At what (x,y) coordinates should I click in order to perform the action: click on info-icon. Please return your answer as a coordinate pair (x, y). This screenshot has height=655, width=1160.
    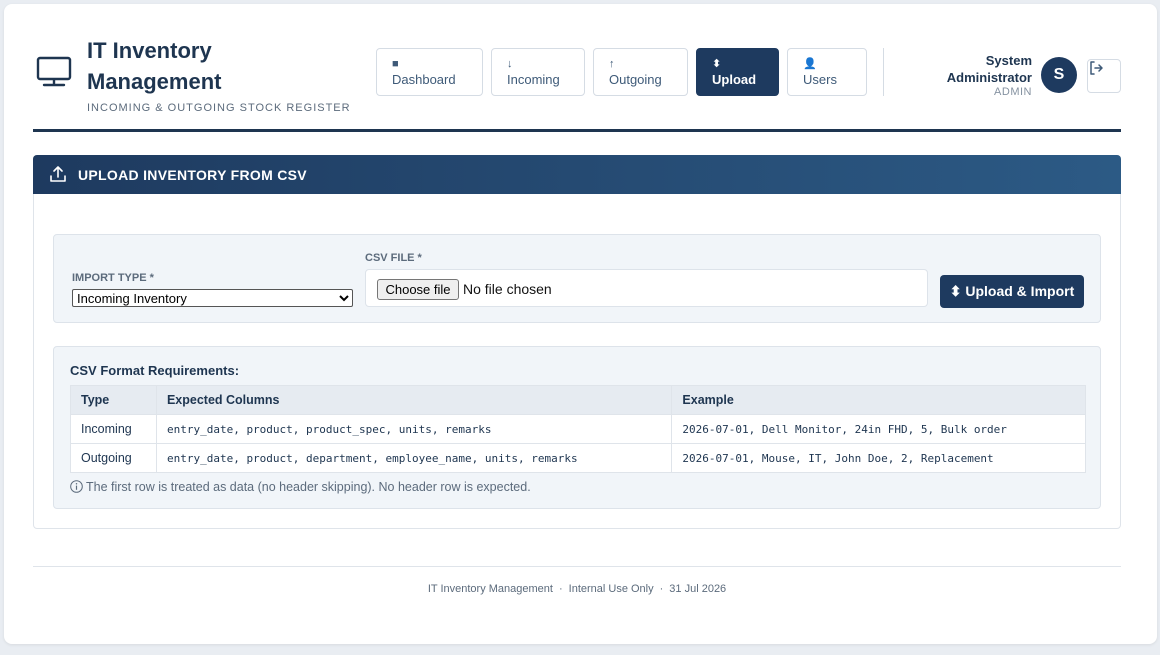
    Looking at the image, I should click on (76, 488).